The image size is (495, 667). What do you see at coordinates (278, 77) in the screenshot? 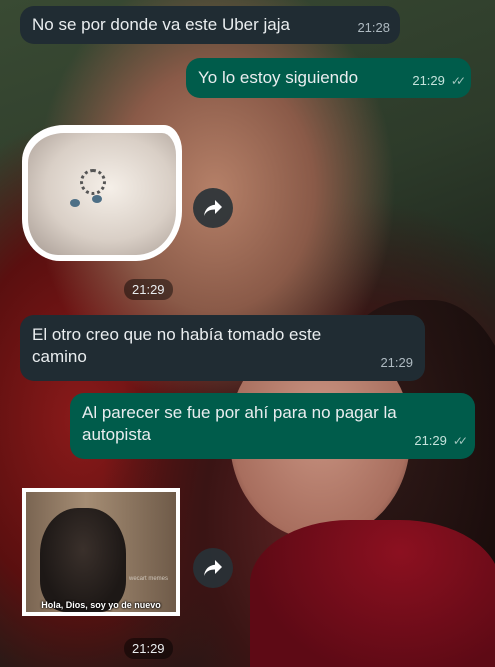
I see `message-text: Yo lo estoy siguiendo` at bounding box center [278, 77].